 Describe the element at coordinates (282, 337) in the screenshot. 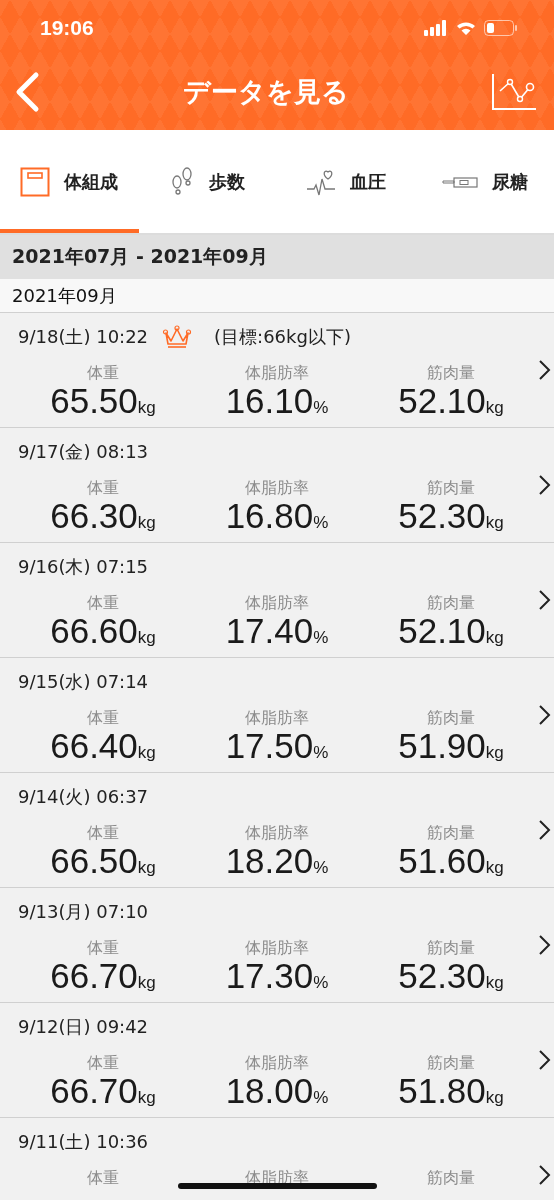

I see `goal-text: (目標:66kg以下)` at that location.